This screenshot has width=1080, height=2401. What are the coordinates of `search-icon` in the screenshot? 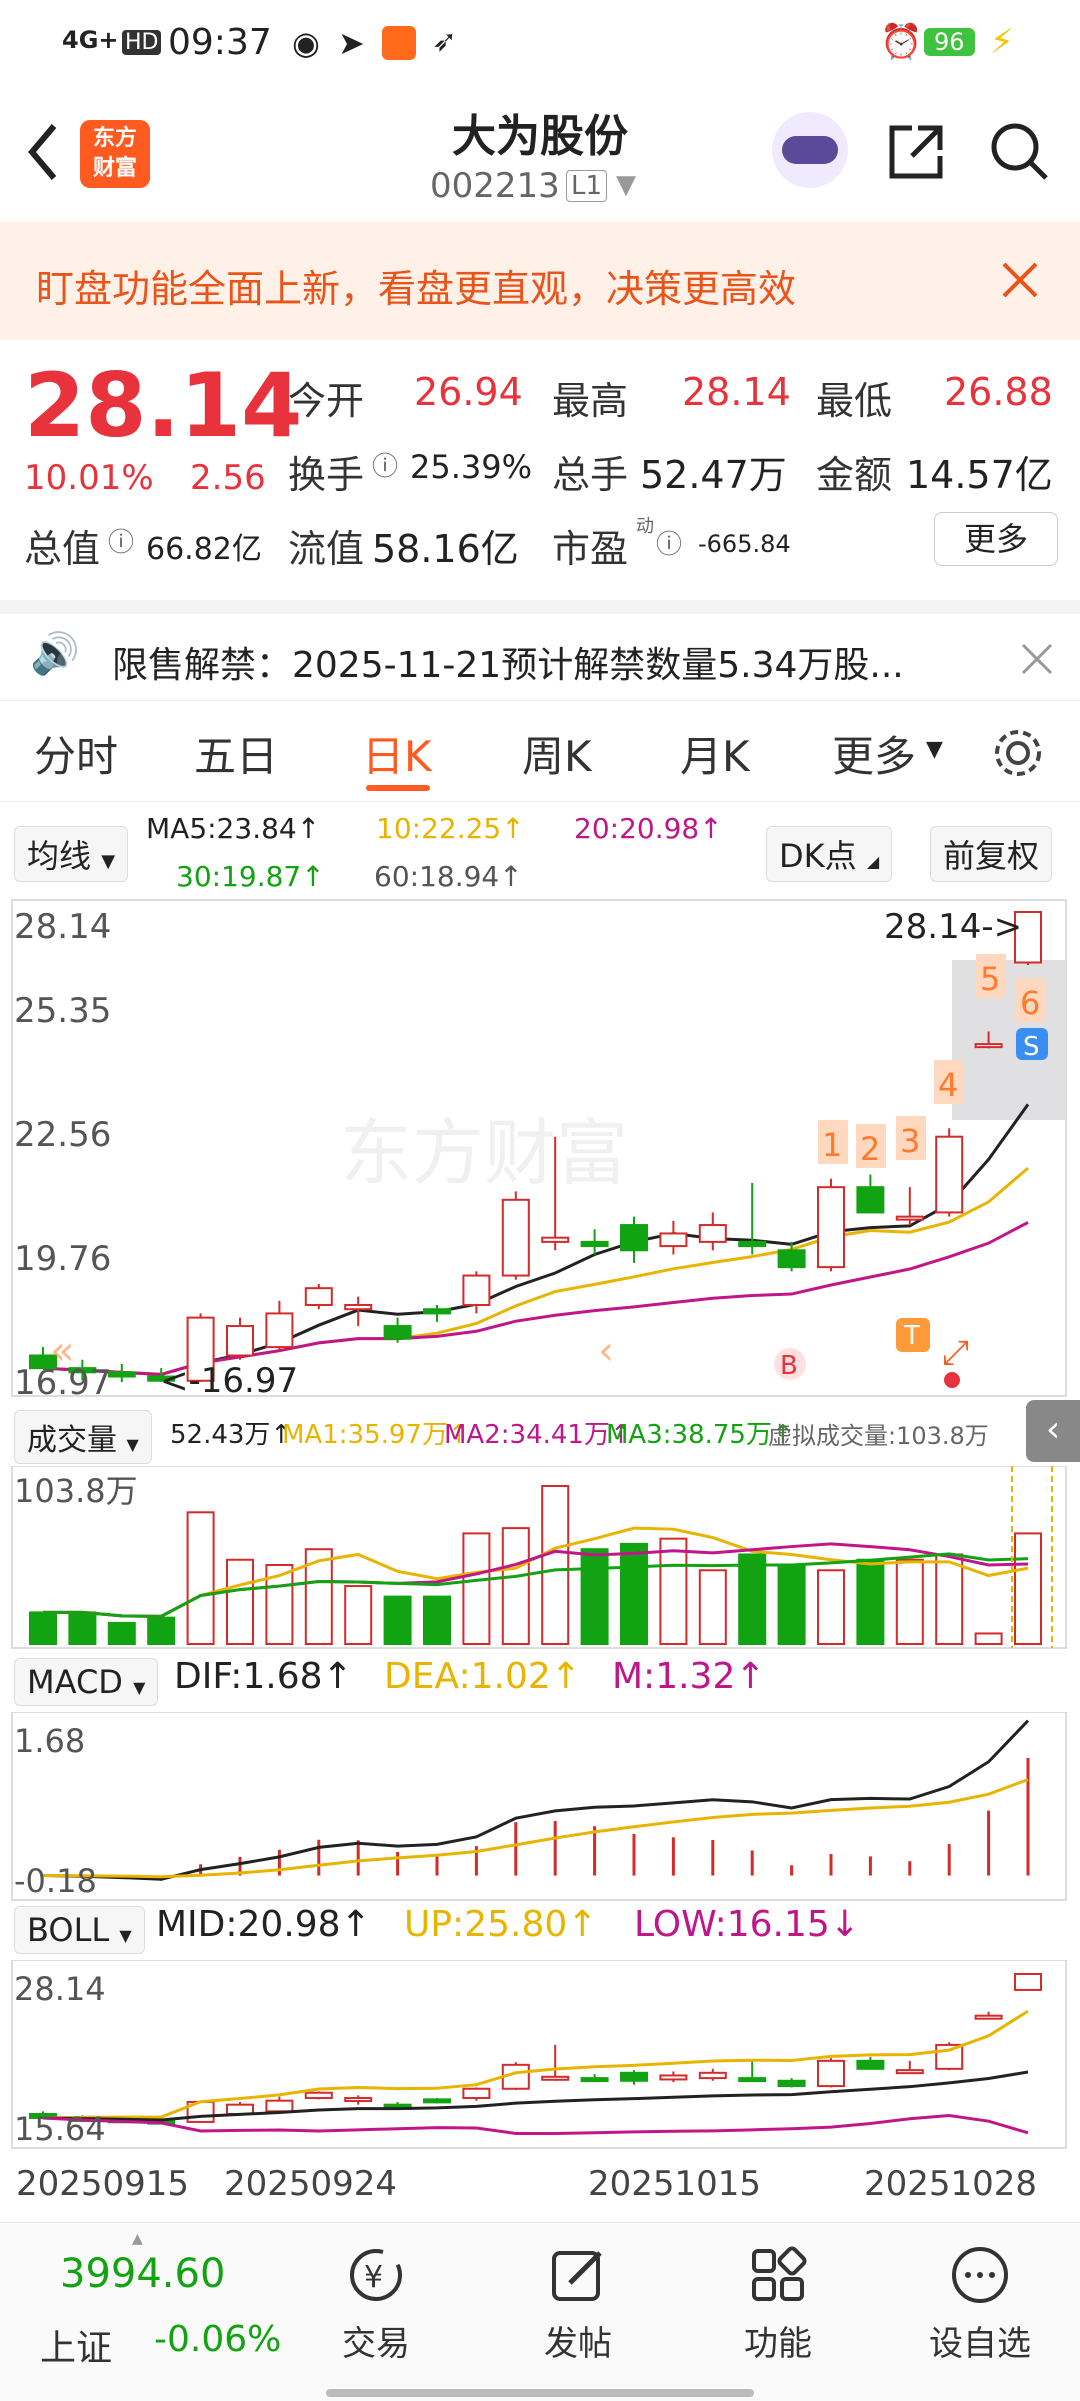 It's located at (1020, 152).